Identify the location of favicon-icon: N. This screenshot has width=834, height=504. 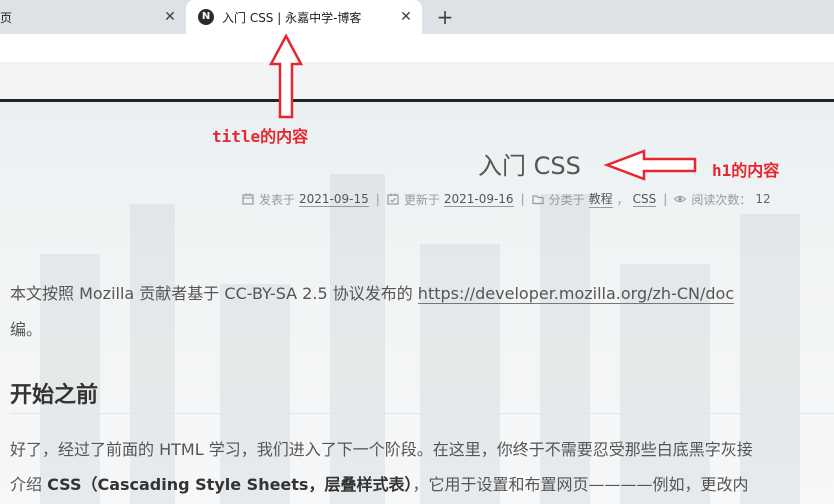
(206, 17).